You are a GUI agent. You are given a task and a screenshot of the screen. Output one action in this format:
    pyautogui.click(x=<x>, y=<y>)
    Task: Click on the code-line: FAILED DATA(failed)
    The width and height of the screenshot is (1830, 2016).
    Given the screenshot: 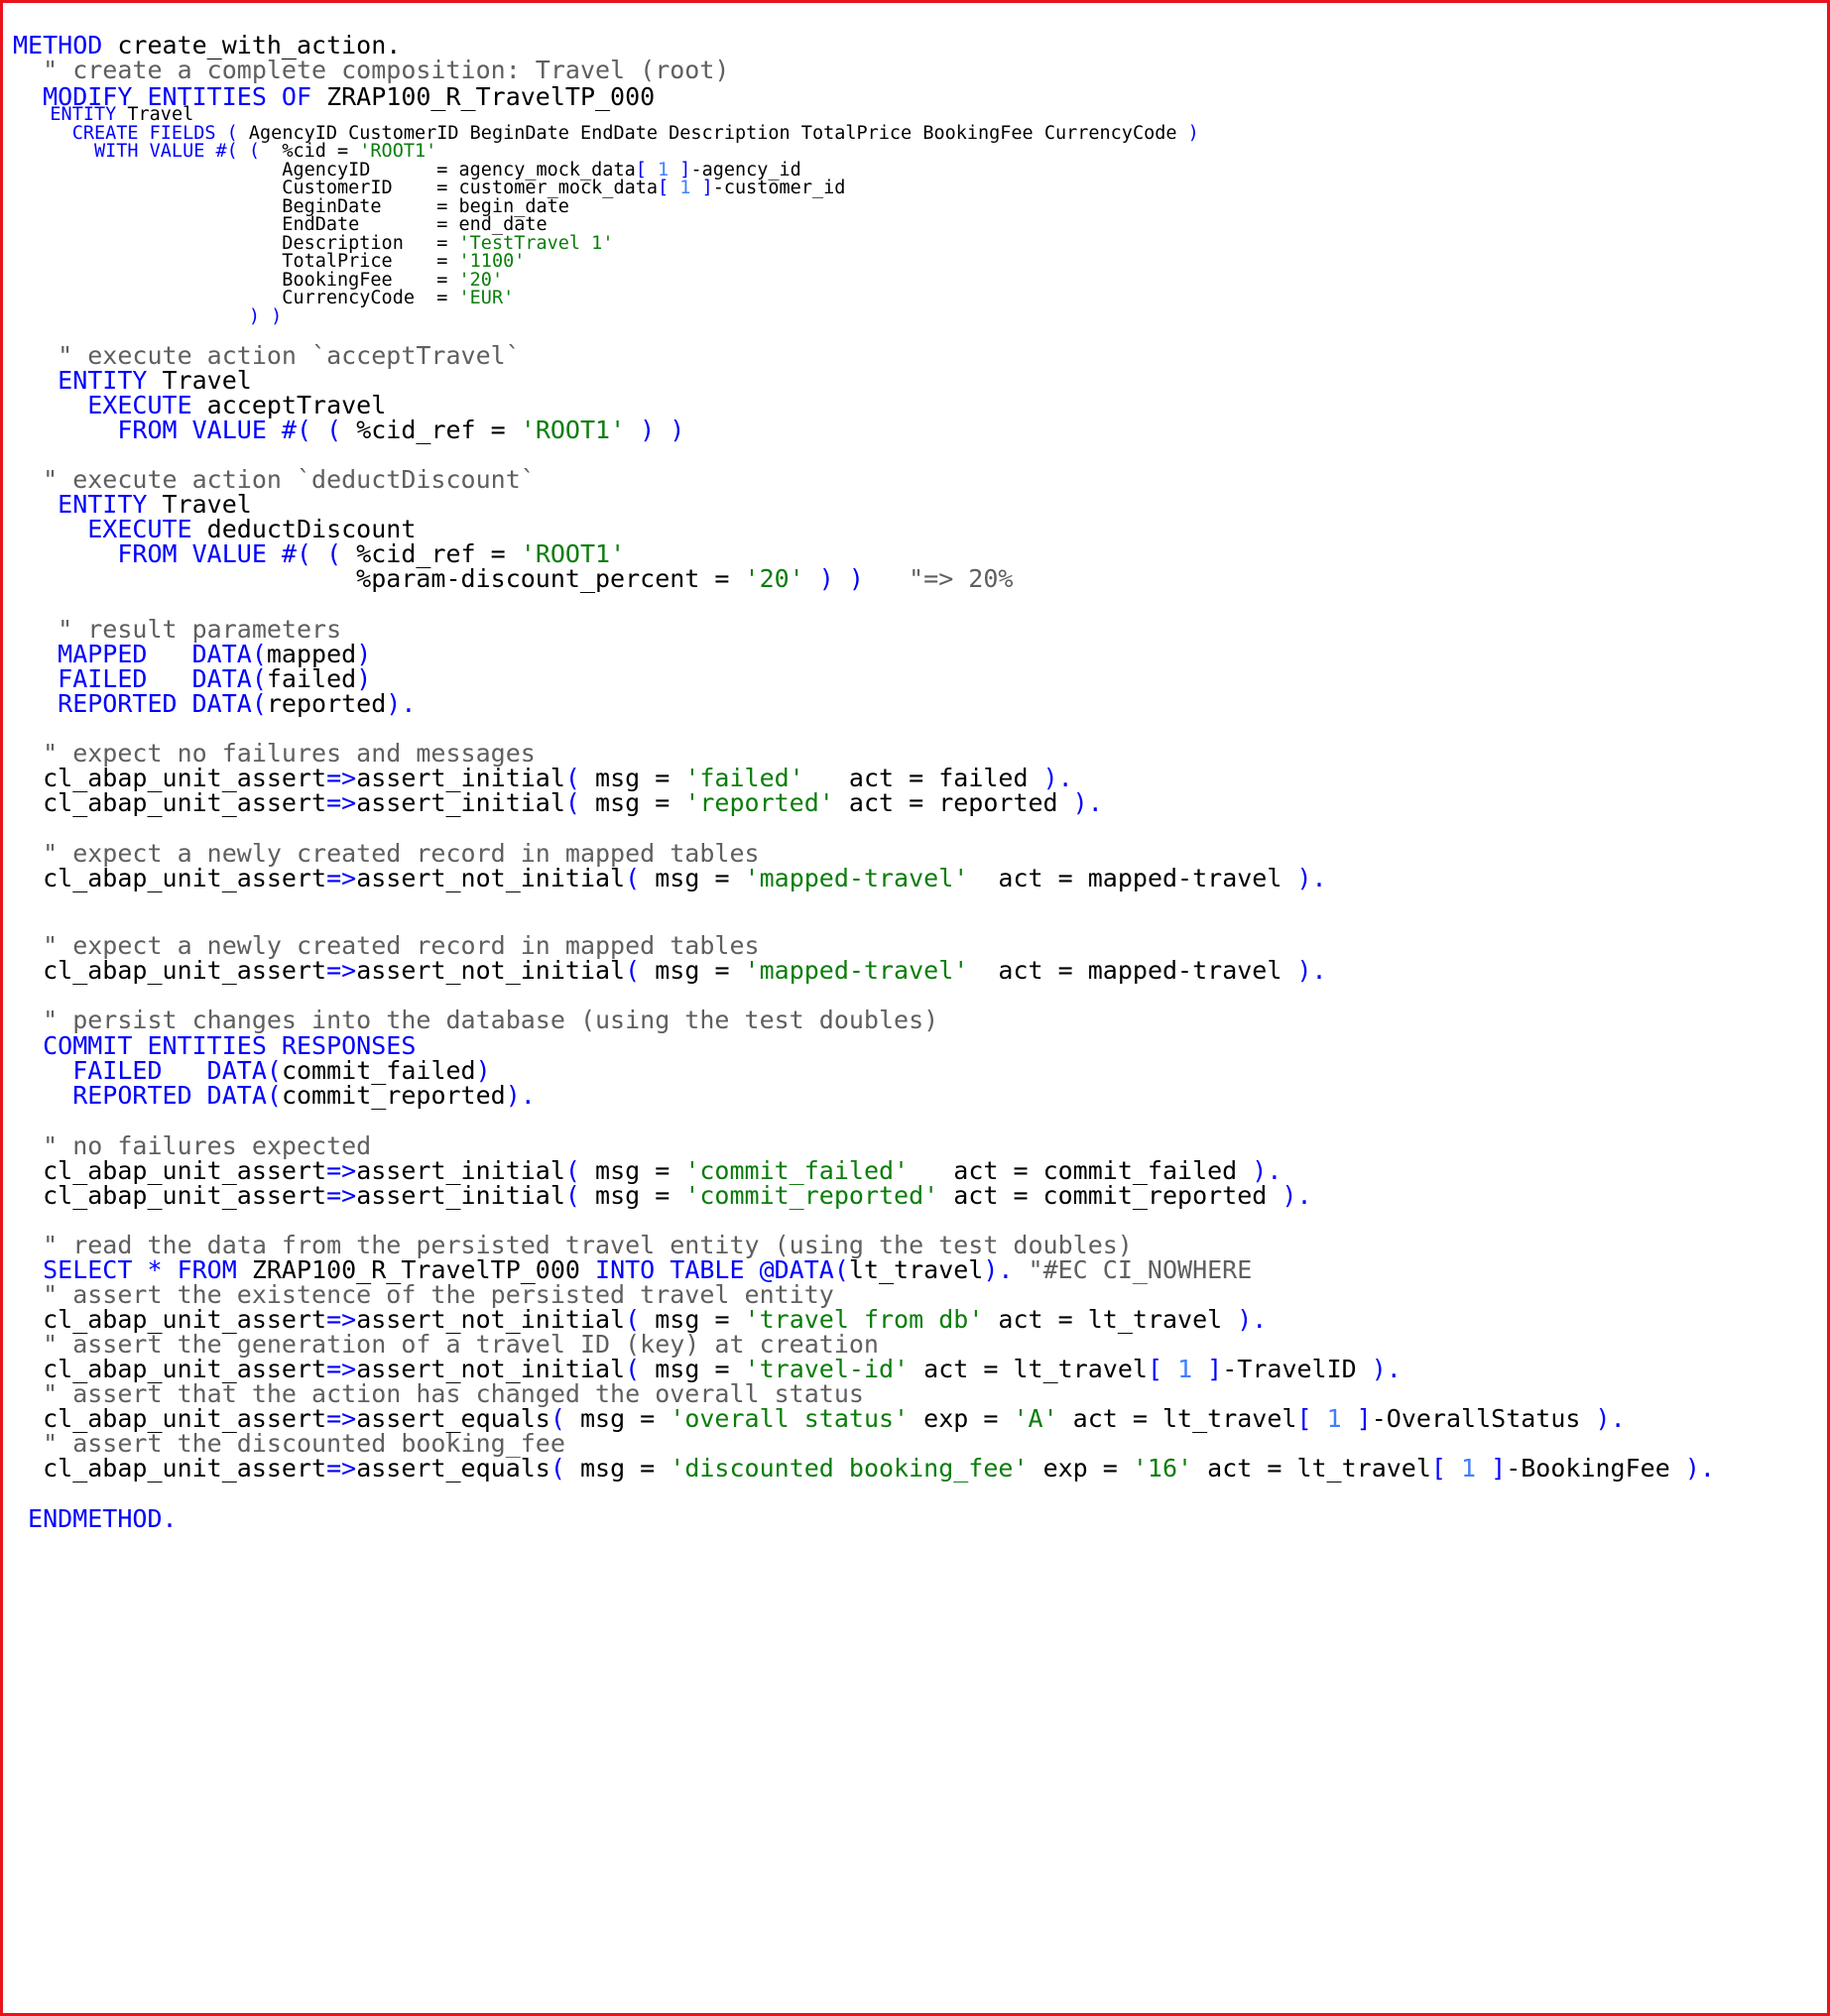 What is the action you would take?
    pyautogui.click(x=192, y=678)
    